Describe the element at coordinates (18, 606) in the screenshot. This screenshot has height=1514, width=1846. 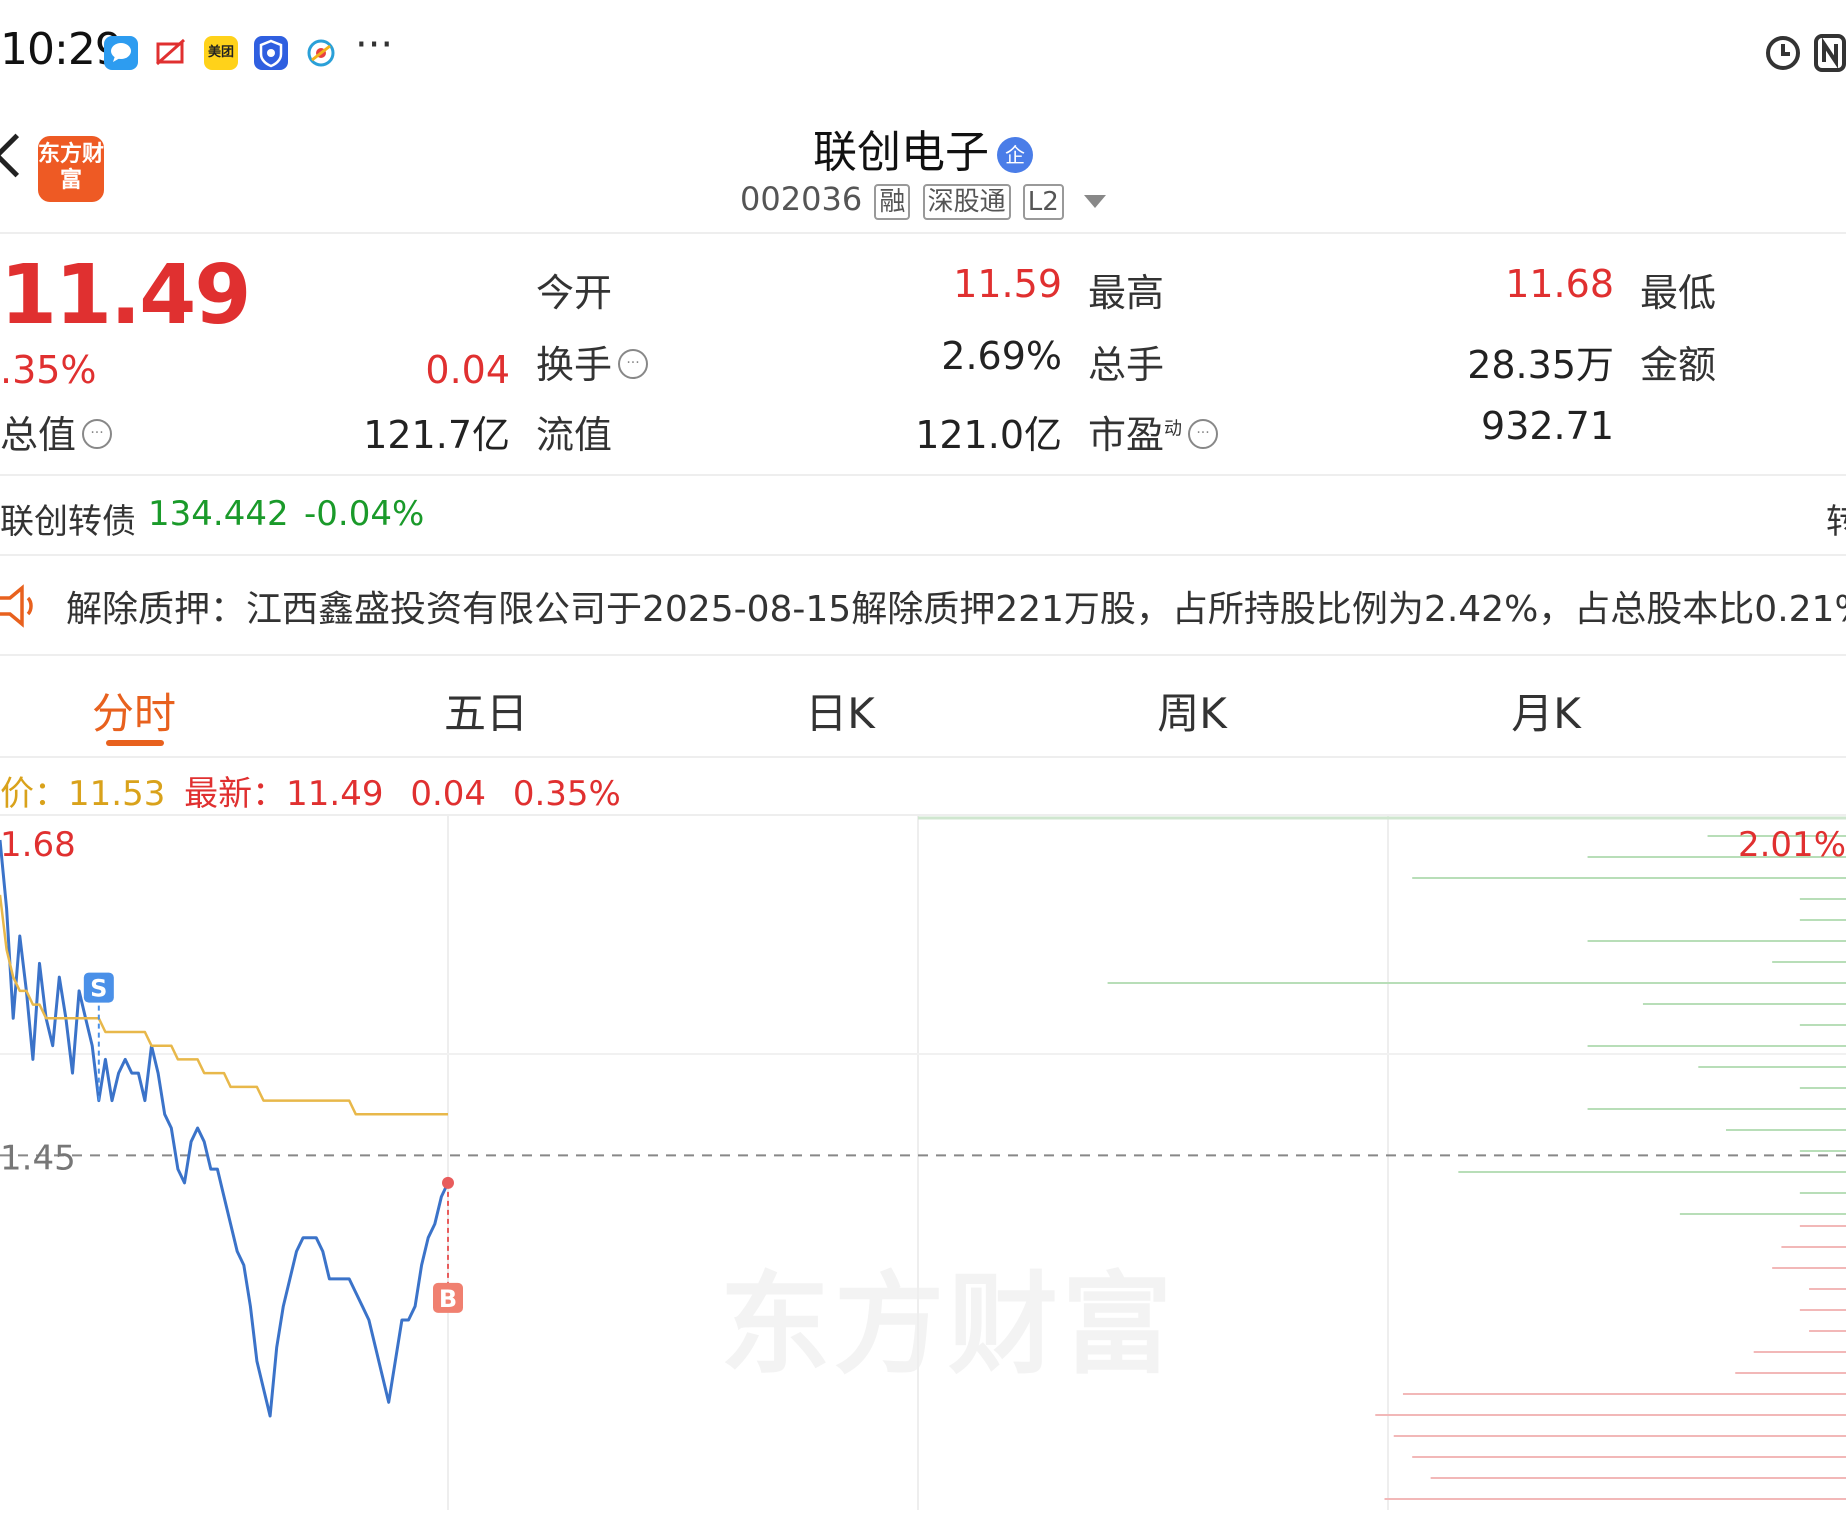
I see `speaker-icon` at that location.